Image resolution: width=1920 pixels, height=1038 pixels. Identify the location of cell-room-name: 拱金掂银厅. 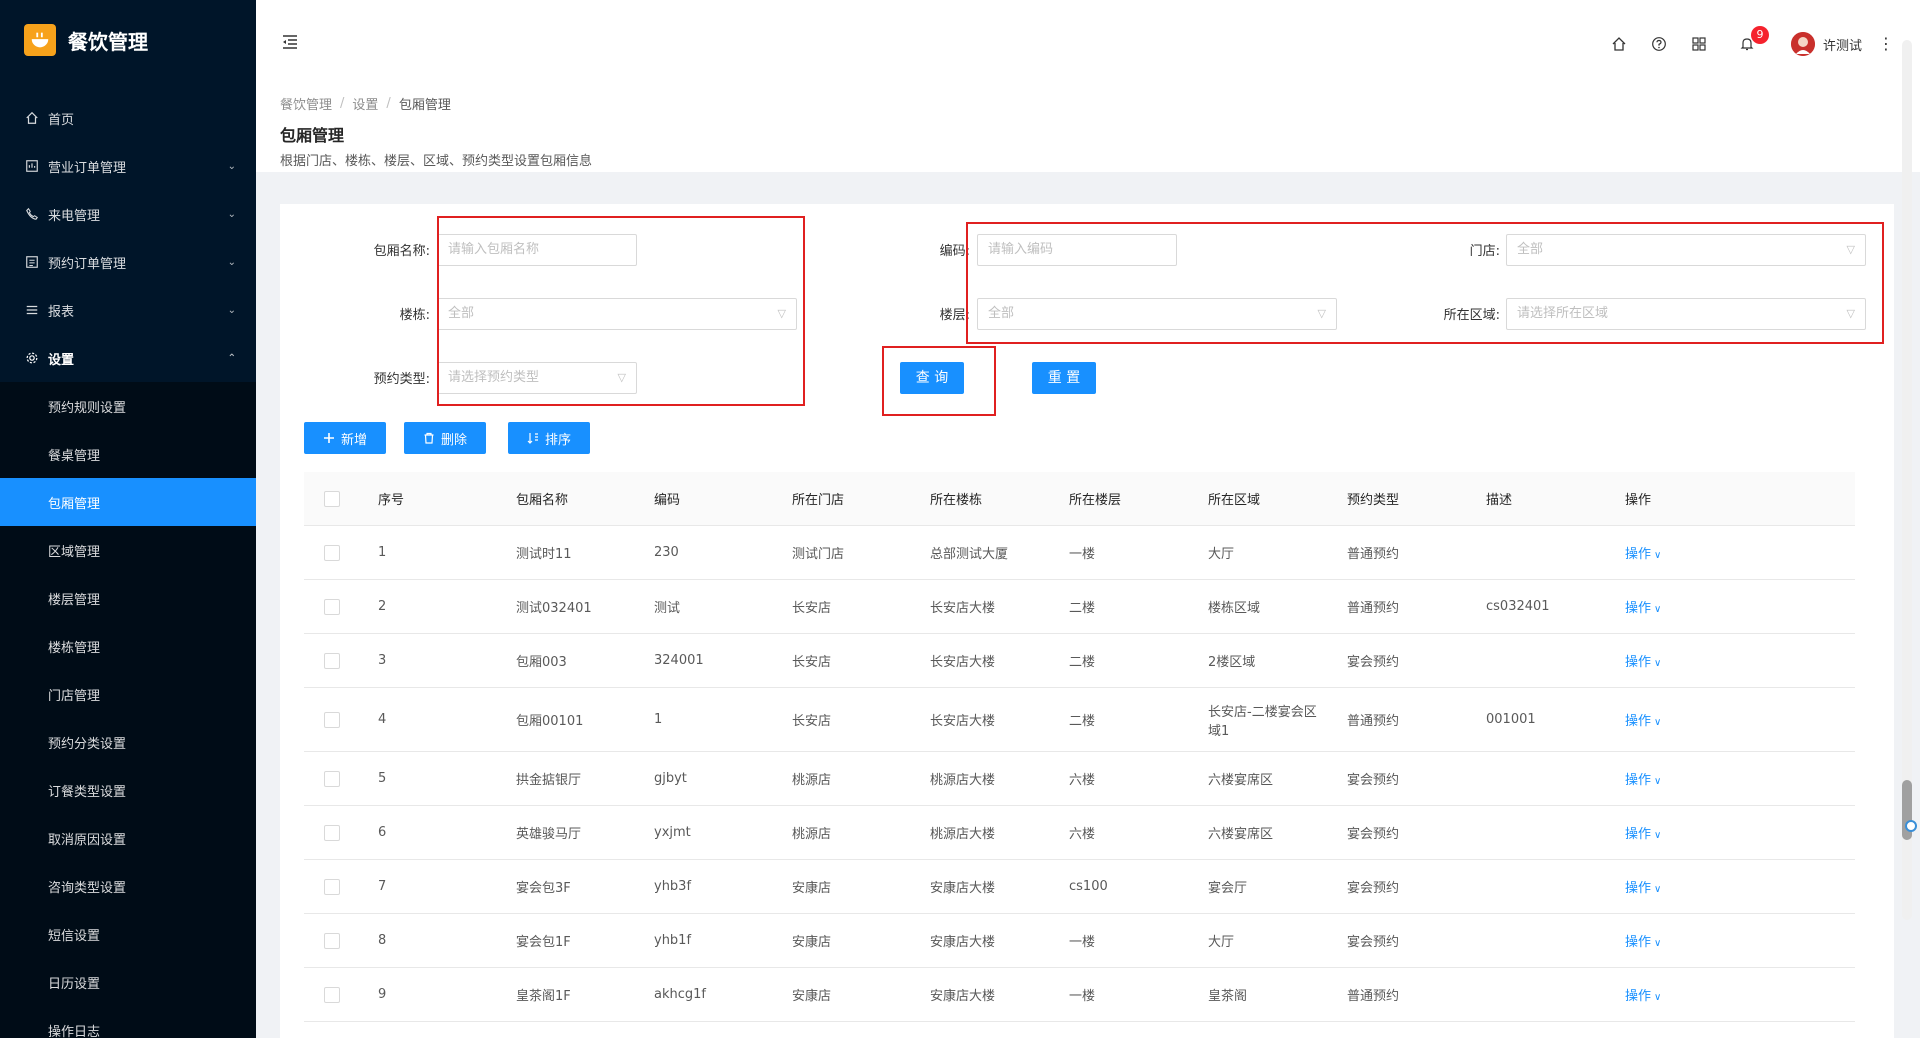
(549, 780).